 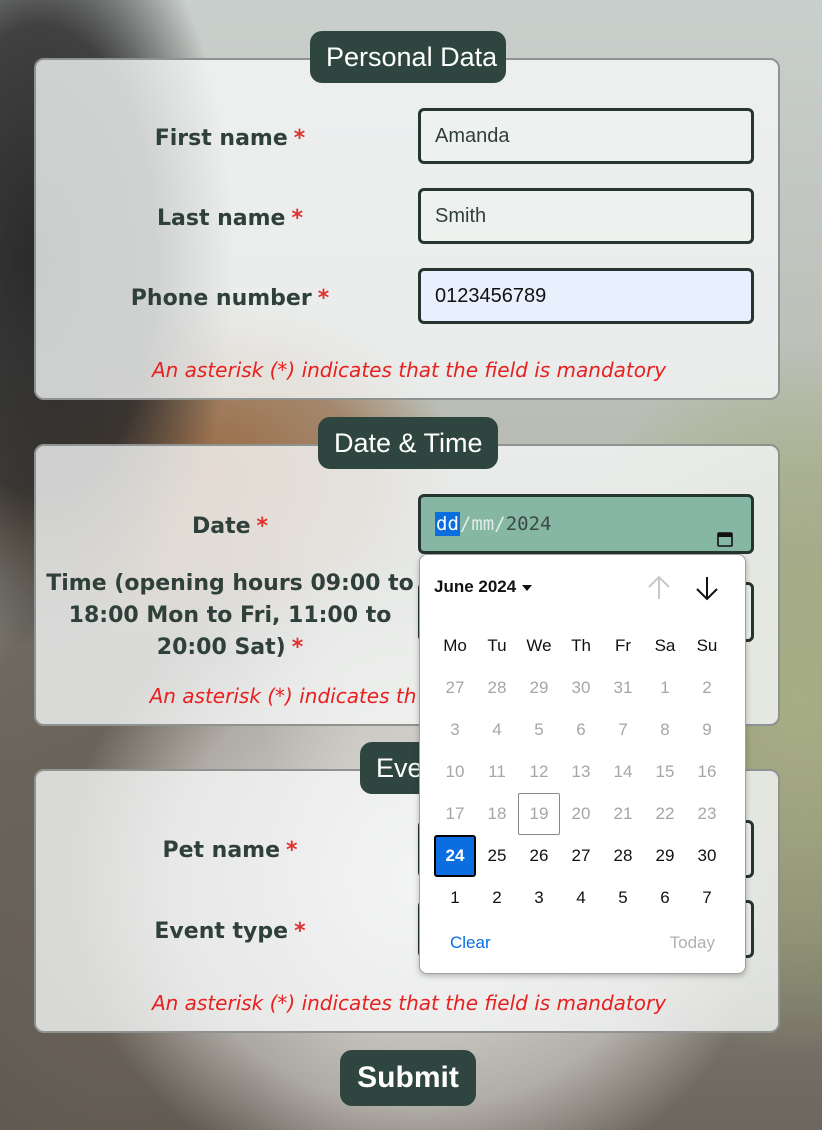 What do you see at coordinates (221, 218) in the screenshot?
I see `last-name-label-text: Last name` at bounding box center [221, 218].